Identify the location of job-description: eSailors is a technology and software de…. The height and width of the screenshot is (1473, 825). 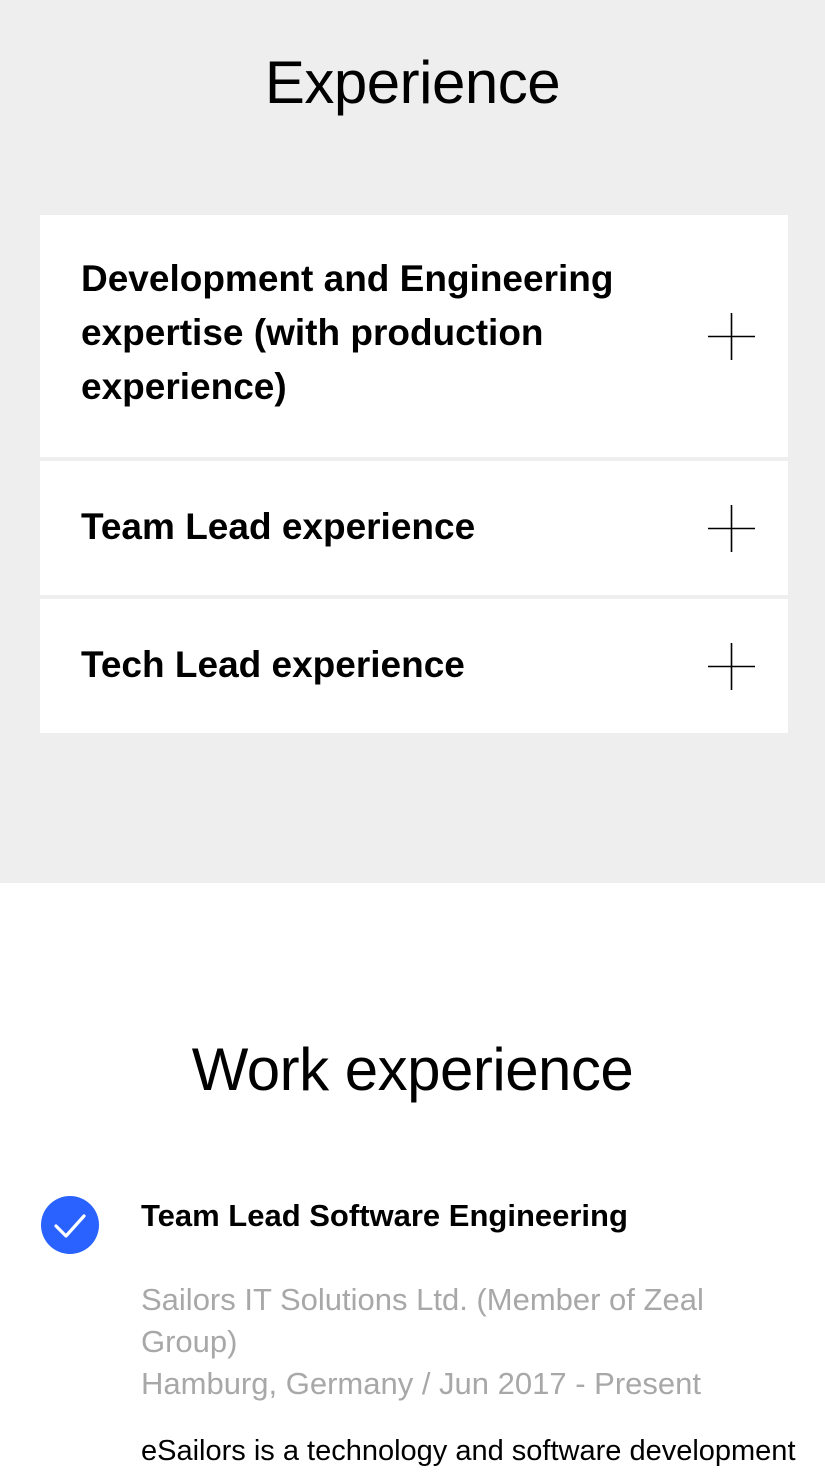
(468, 1451).